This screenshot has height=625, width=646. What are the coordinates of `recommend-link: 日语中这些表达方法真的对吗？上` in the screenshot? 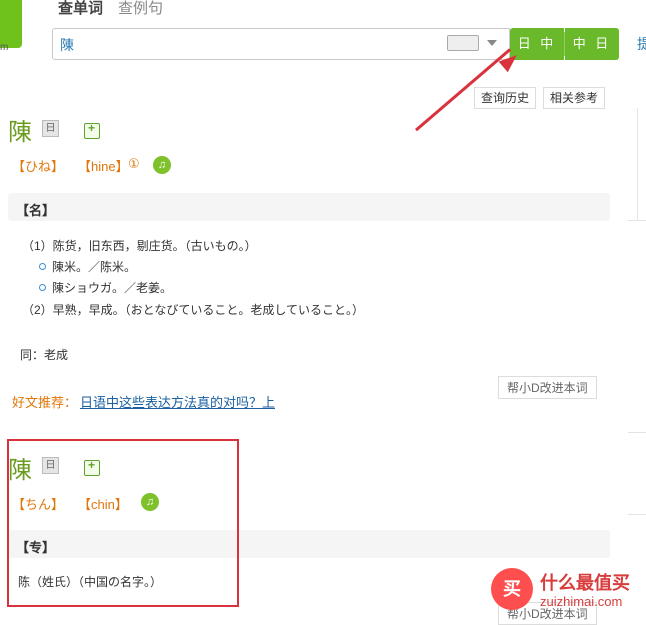 It's located at (177, 401).